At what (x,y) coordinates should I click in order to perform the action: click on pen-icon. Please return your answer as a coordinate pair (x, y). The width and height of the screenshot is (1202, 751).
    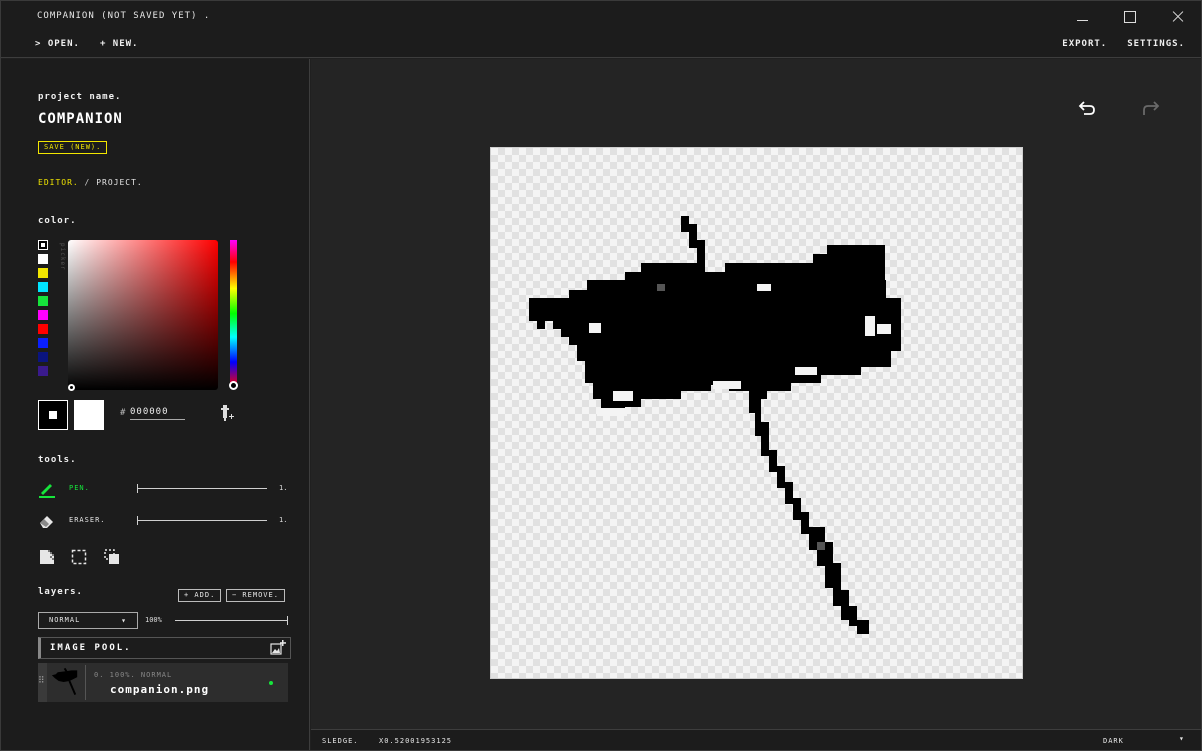
    Looking at the image, I should click on (47, 489).